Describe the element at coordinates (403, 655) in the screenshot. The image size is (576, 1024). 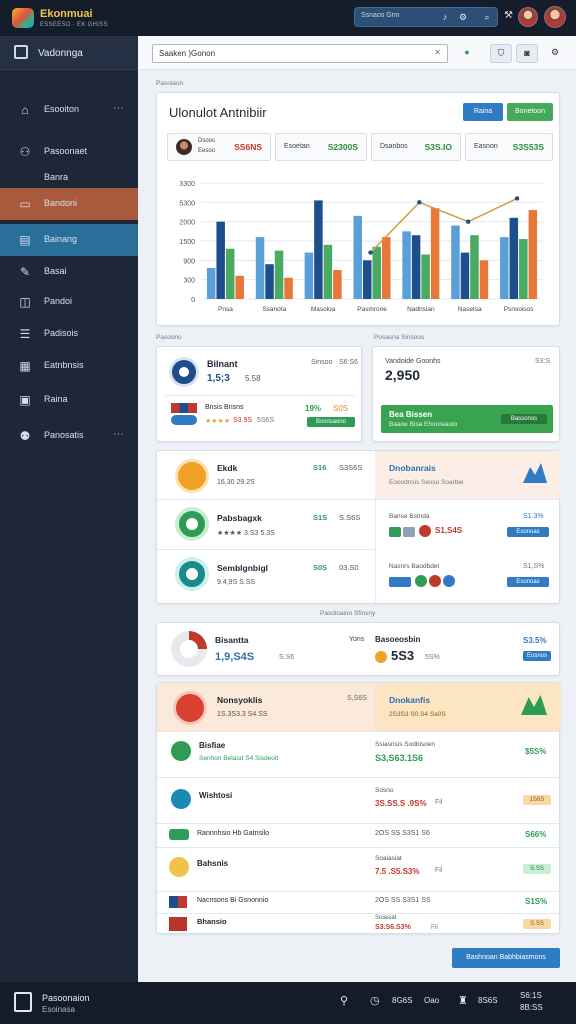
I see `card-value: 5S3` at that location.